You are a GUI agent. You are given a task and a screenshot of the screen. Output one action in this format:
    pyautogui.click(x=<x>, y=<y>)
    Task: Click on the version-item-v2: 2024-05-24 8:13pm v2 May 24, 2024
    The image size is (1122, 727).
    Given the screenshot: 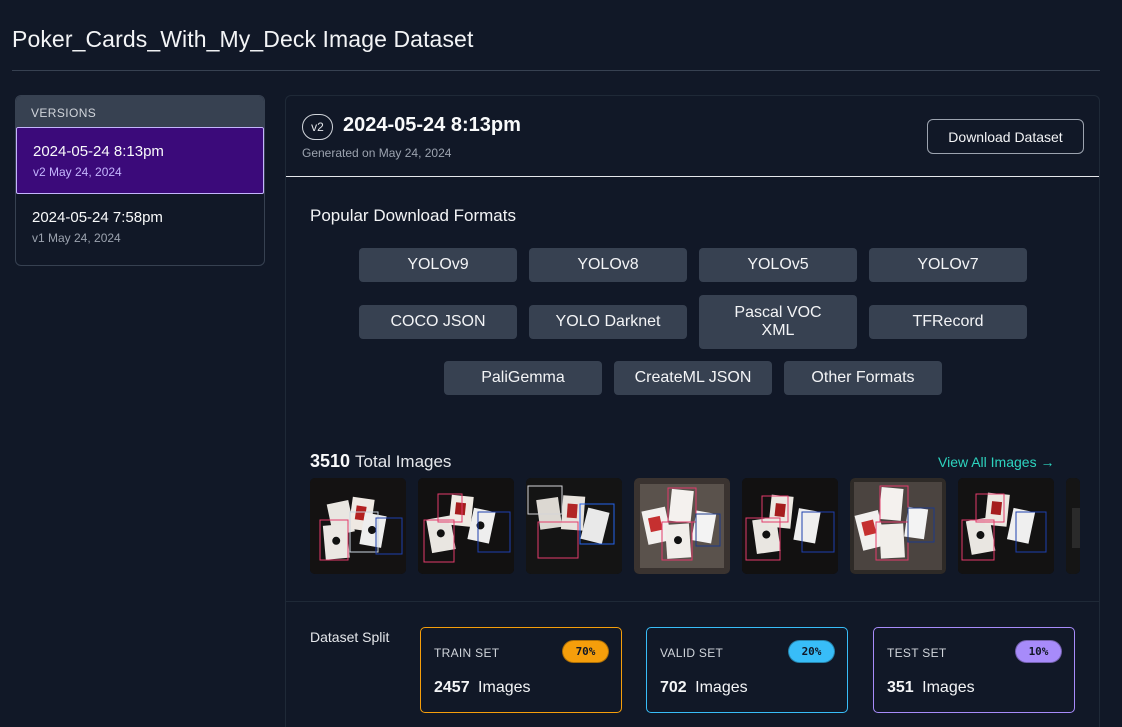 What is the action you would take?
    pyautogui.click(x=140, y=160)
    